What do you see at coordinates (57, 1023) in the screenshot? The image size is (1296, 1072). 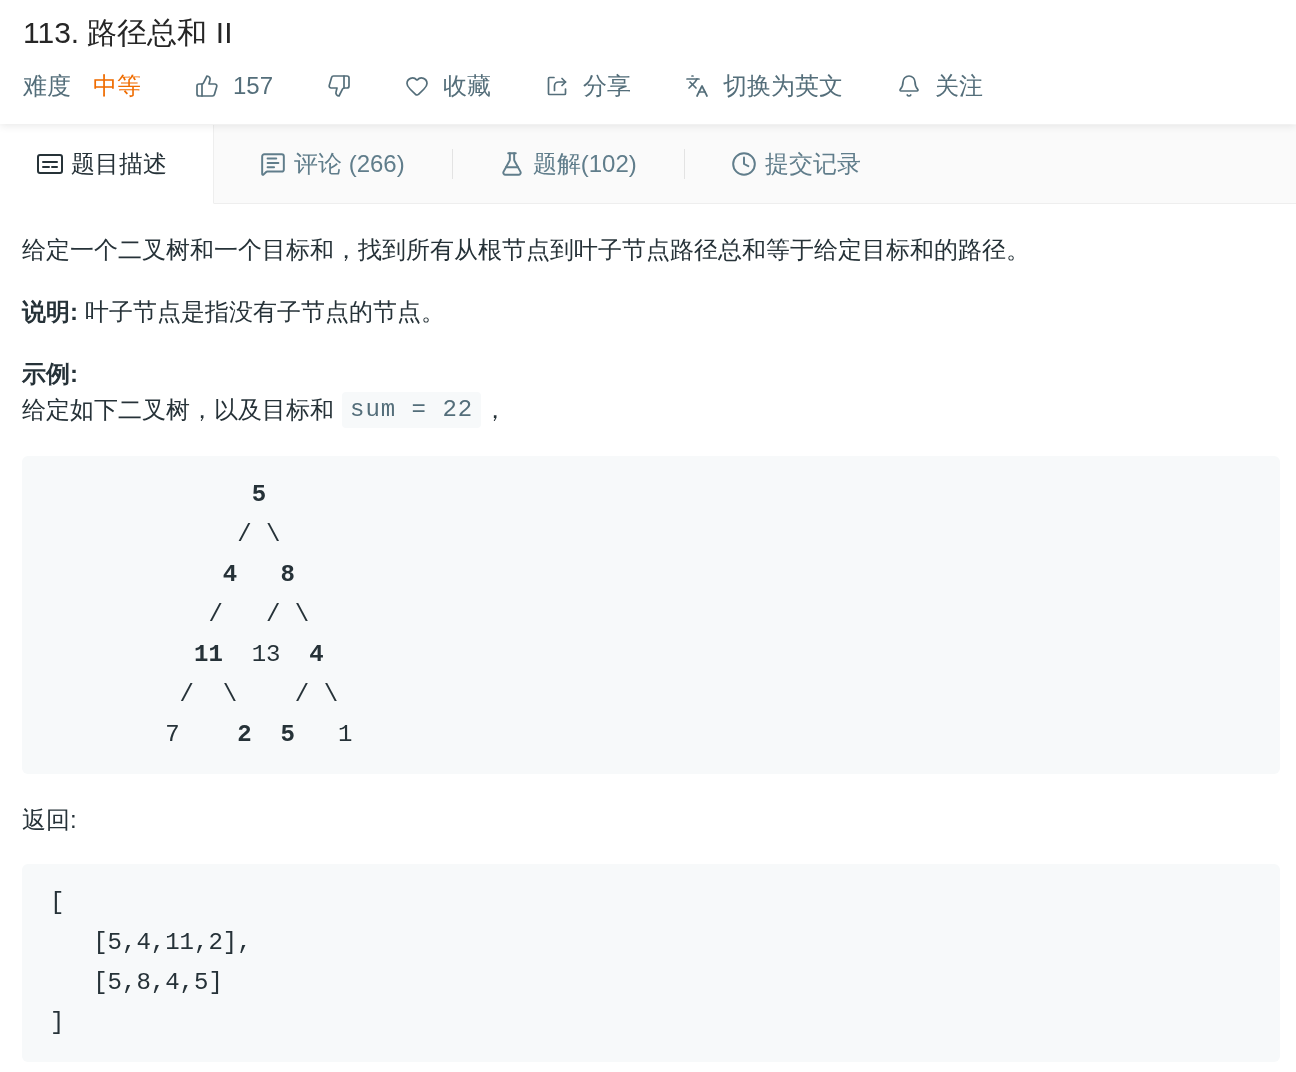 I see `code-line: ]` at bounding box center [57, 1023].